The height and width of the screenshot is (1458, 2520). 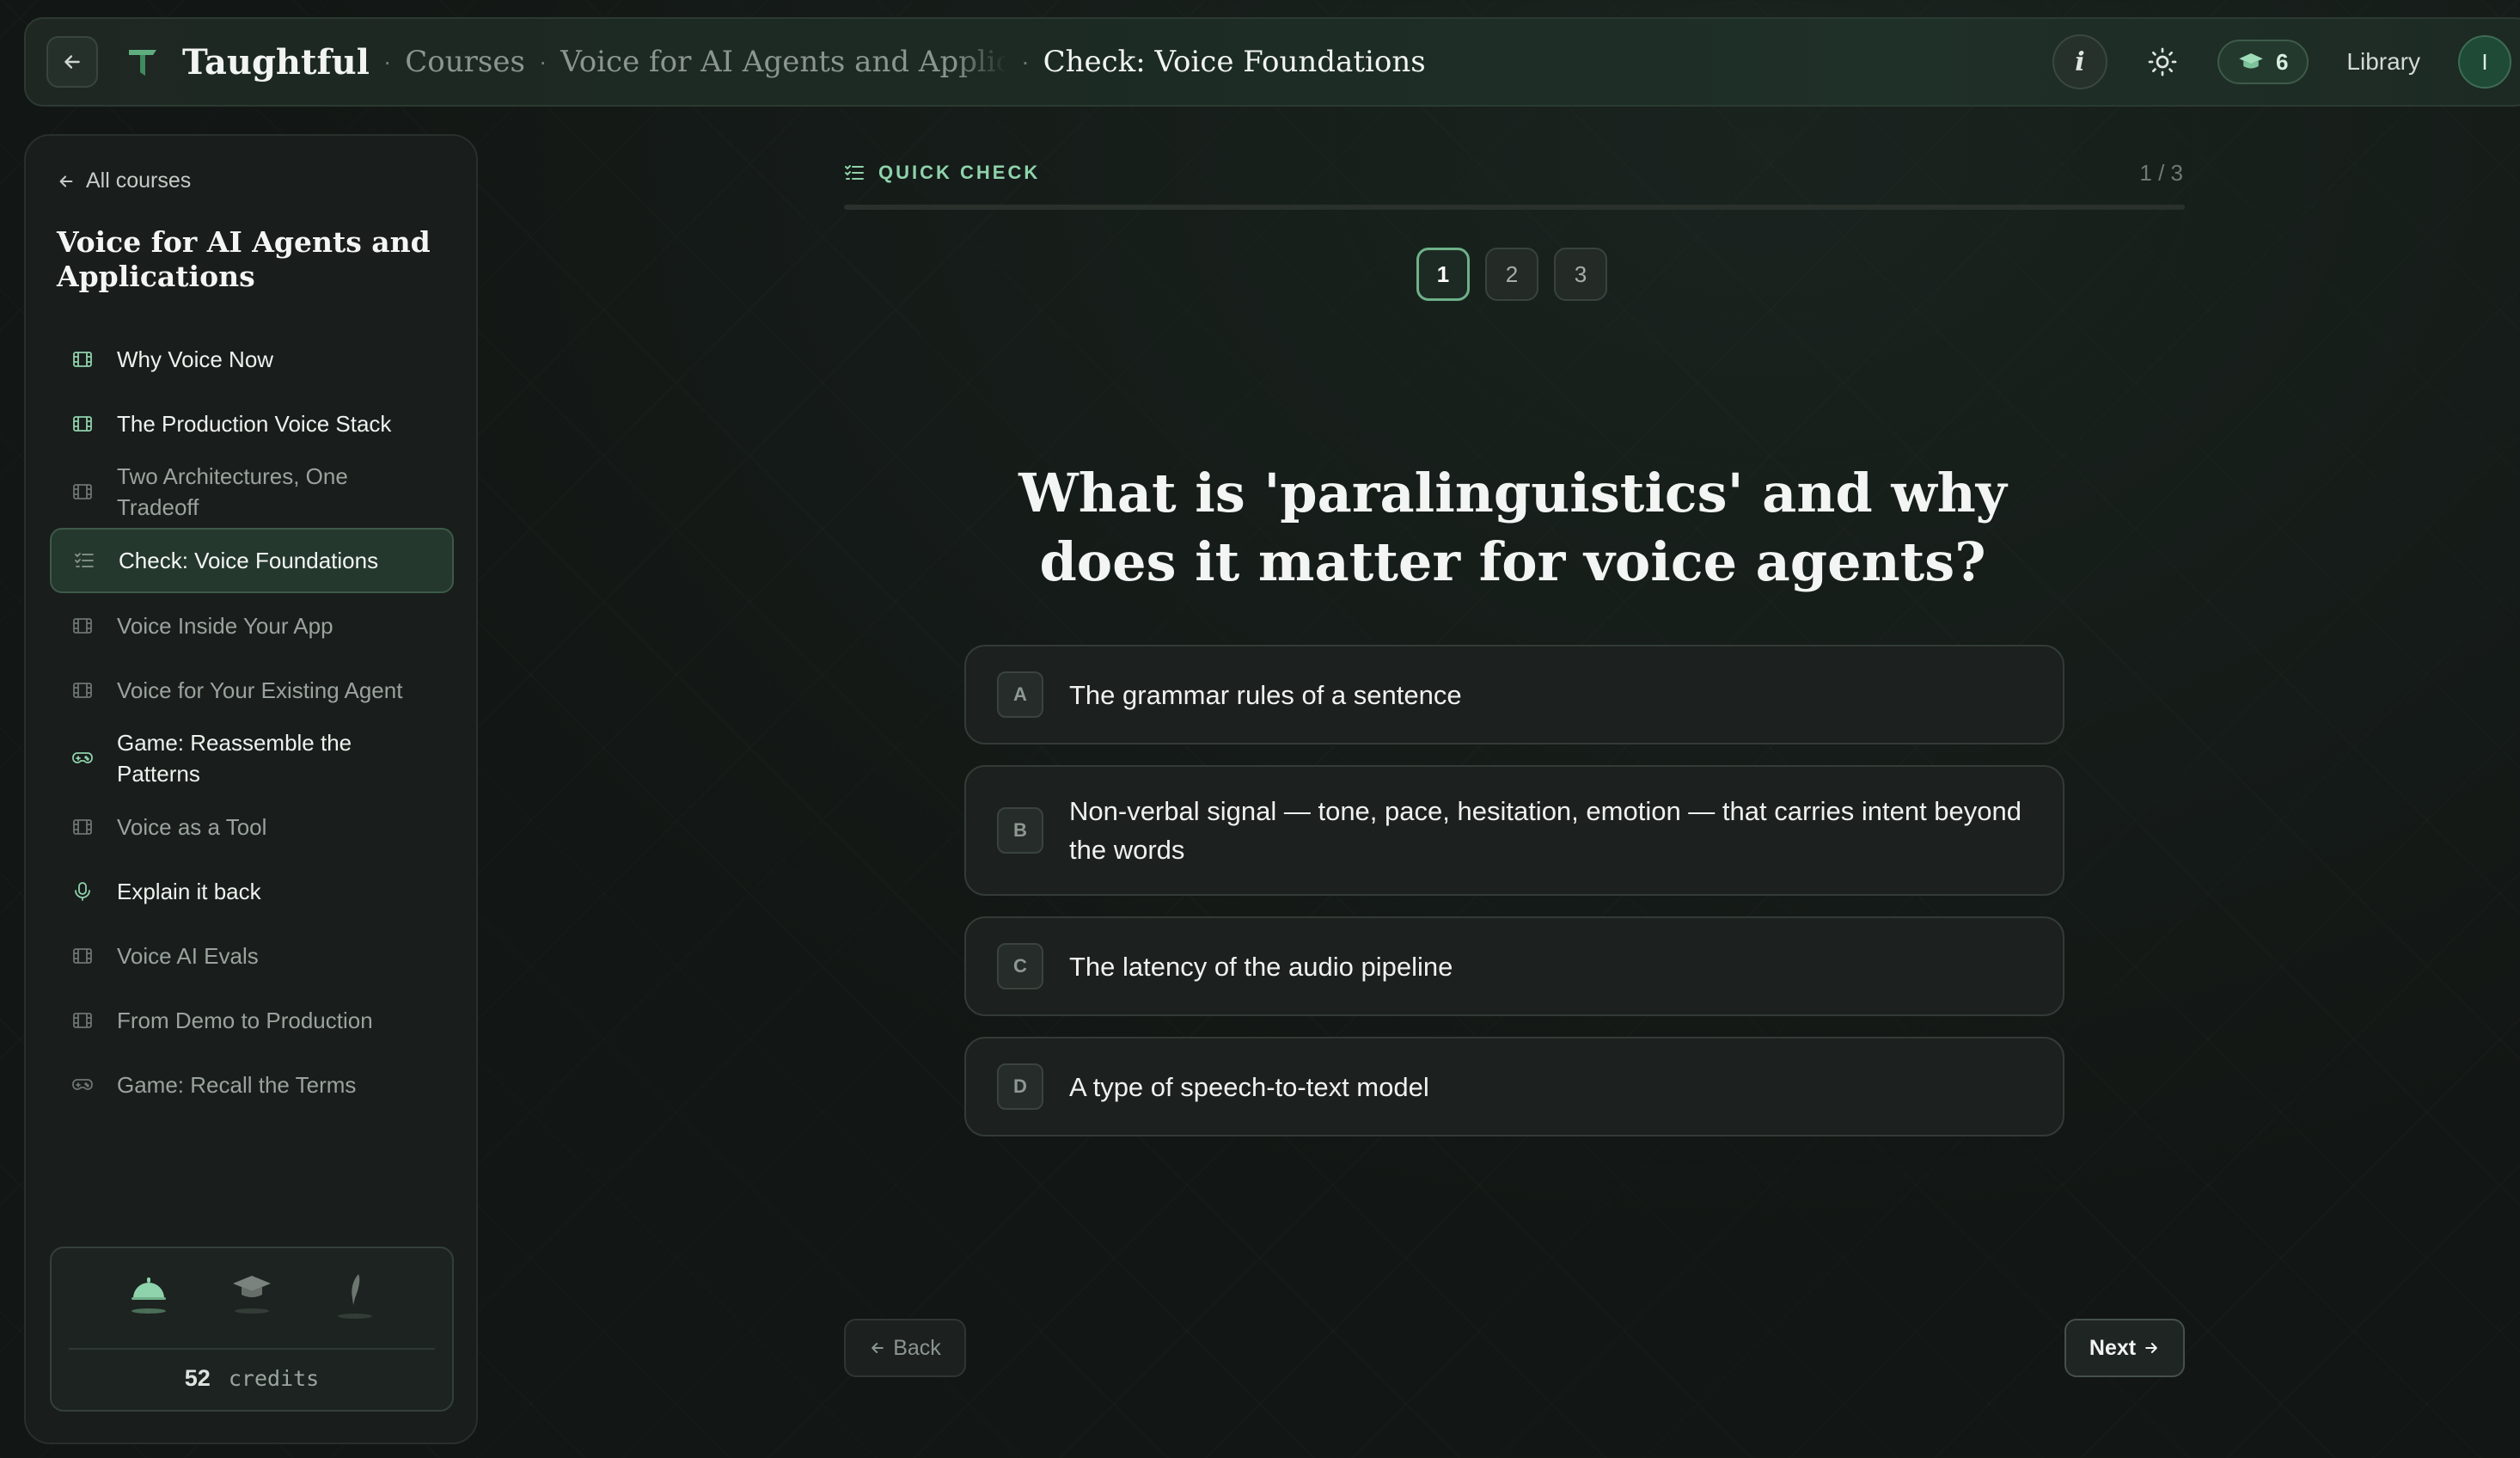 What do you see at coordinates (234, 758) in the screenshot?
I see `lesson-label: Game: Reassemble the Patterns` at bounding box center [234, 758].